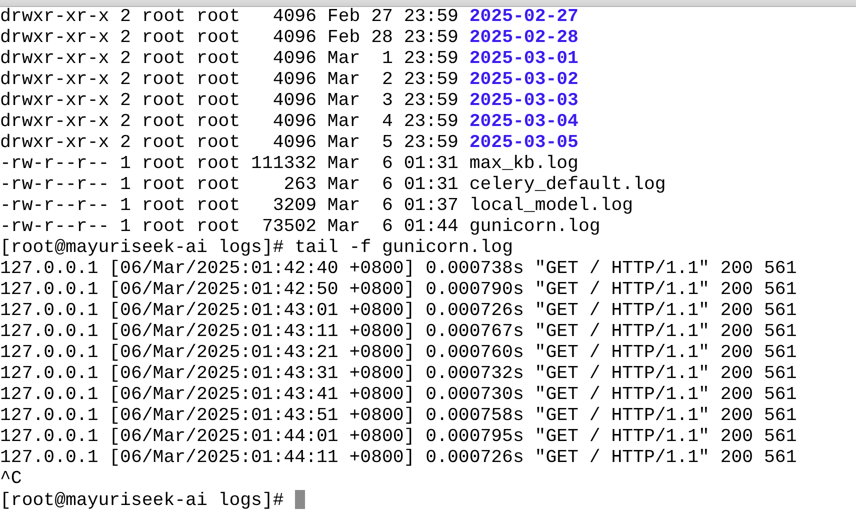 This screenshot has height=515, width=856. I want to click on file-name: local_model.log, so click(551, 206).